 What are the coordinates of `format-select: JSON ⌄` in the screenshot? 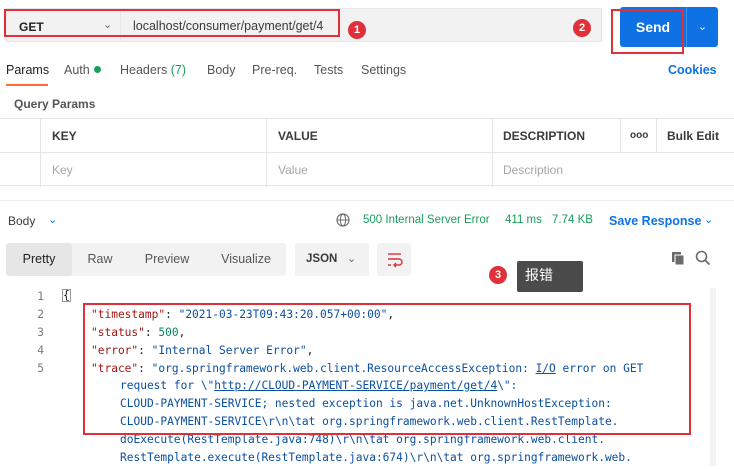 It's located at (332, 259).